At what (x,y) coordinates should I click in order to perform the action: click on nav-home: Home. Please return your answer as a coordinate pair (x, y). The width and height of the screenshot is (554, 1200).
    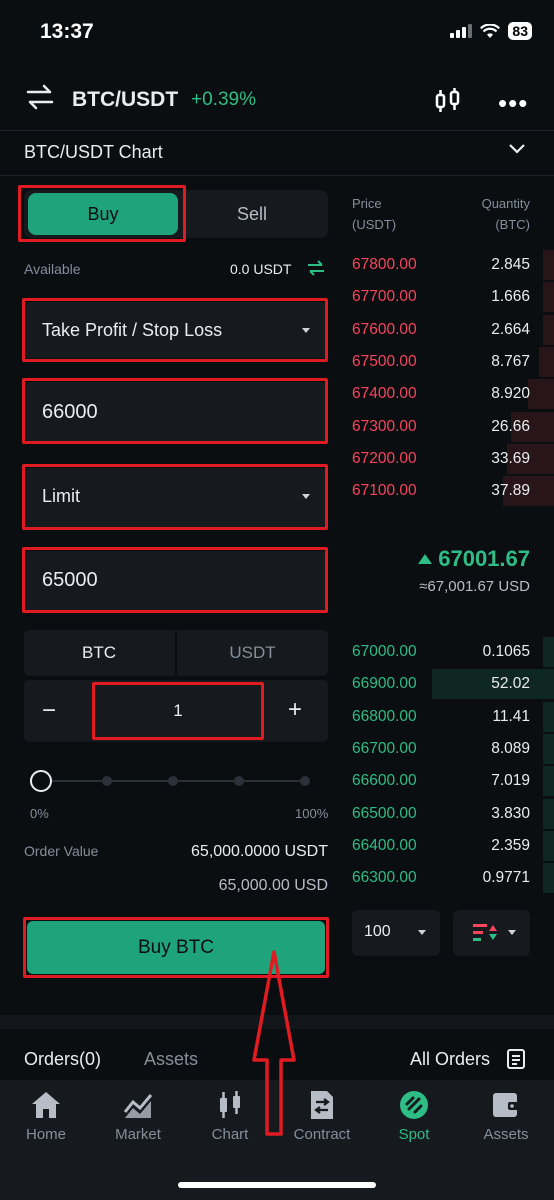
    Looking at the image, I should click on (46, 1116).